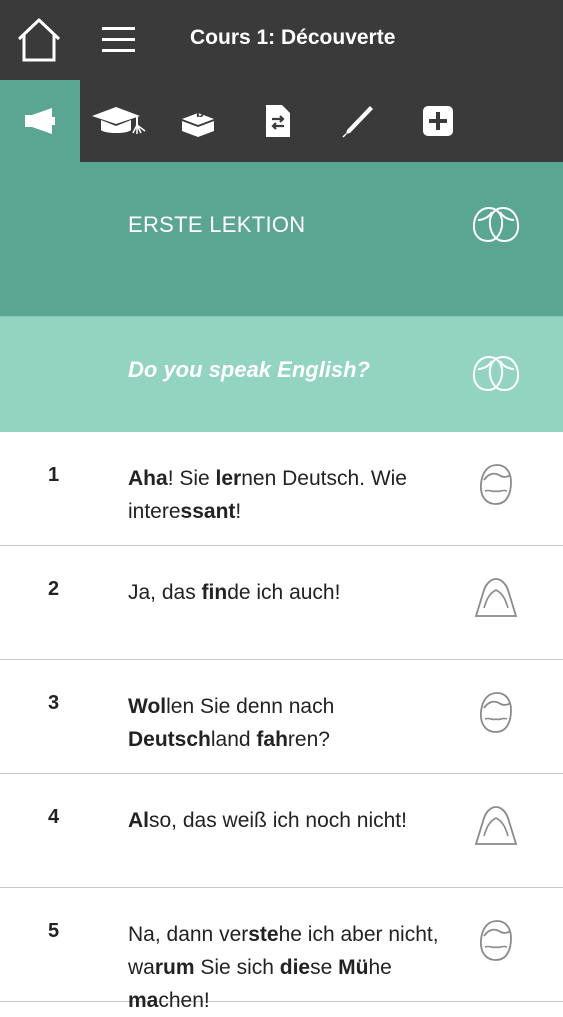 Image resolution: width=563 pixels, height=1017 pixels. I want to click on stressed-syllable: ste, so click(263, 934).